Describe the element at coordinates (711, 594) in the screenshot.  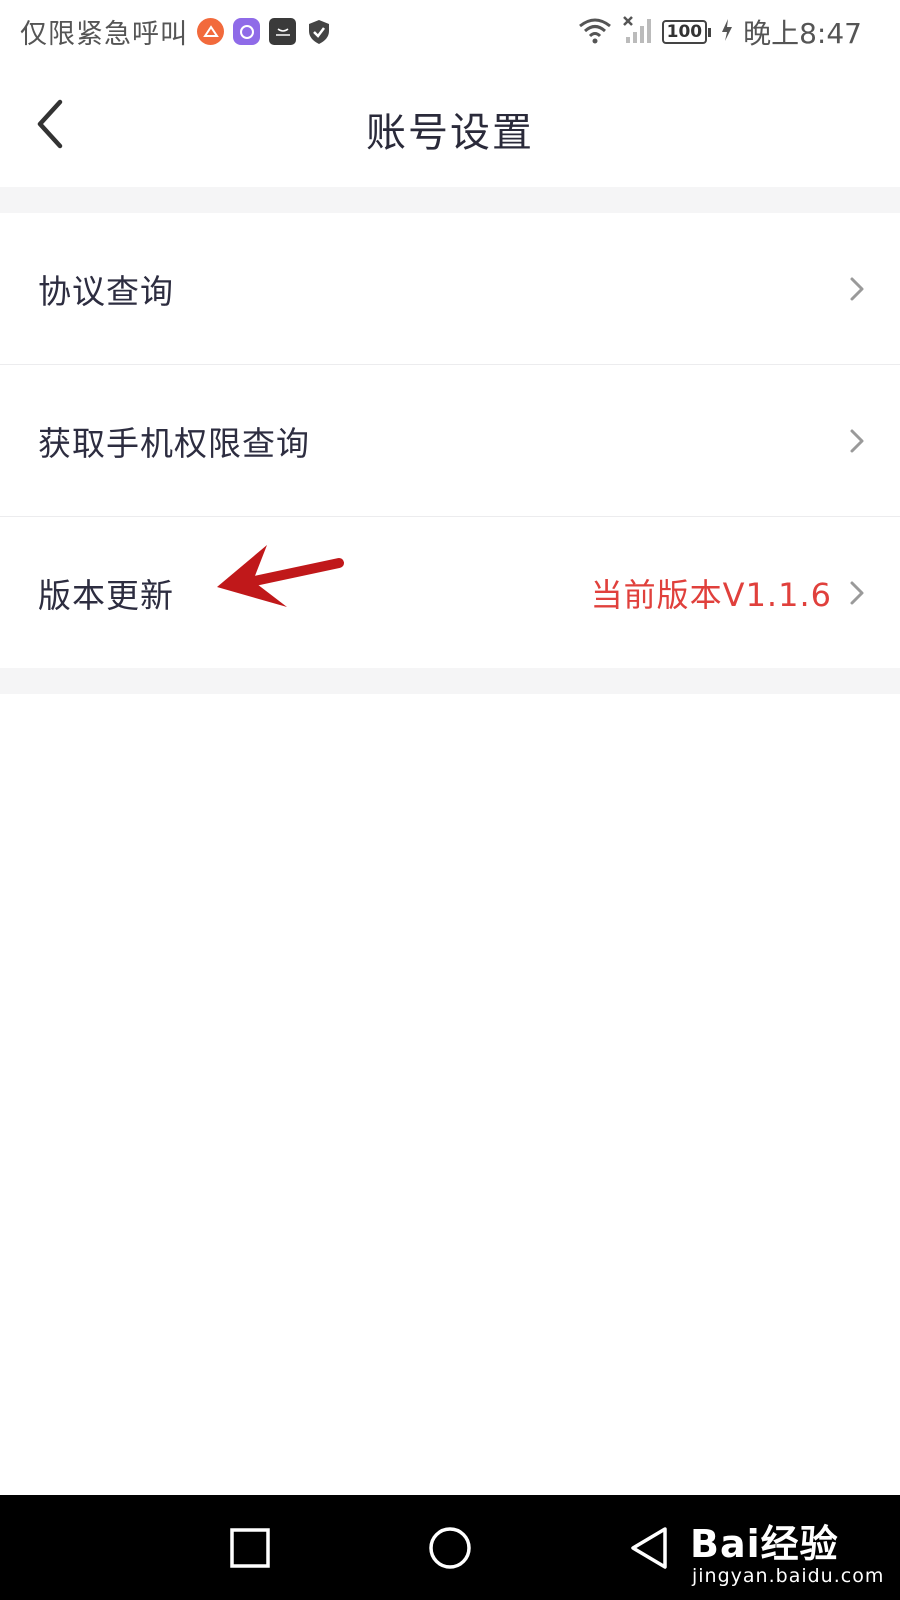
I see `current-version-value: 当前版本V1.1.6` at that location.